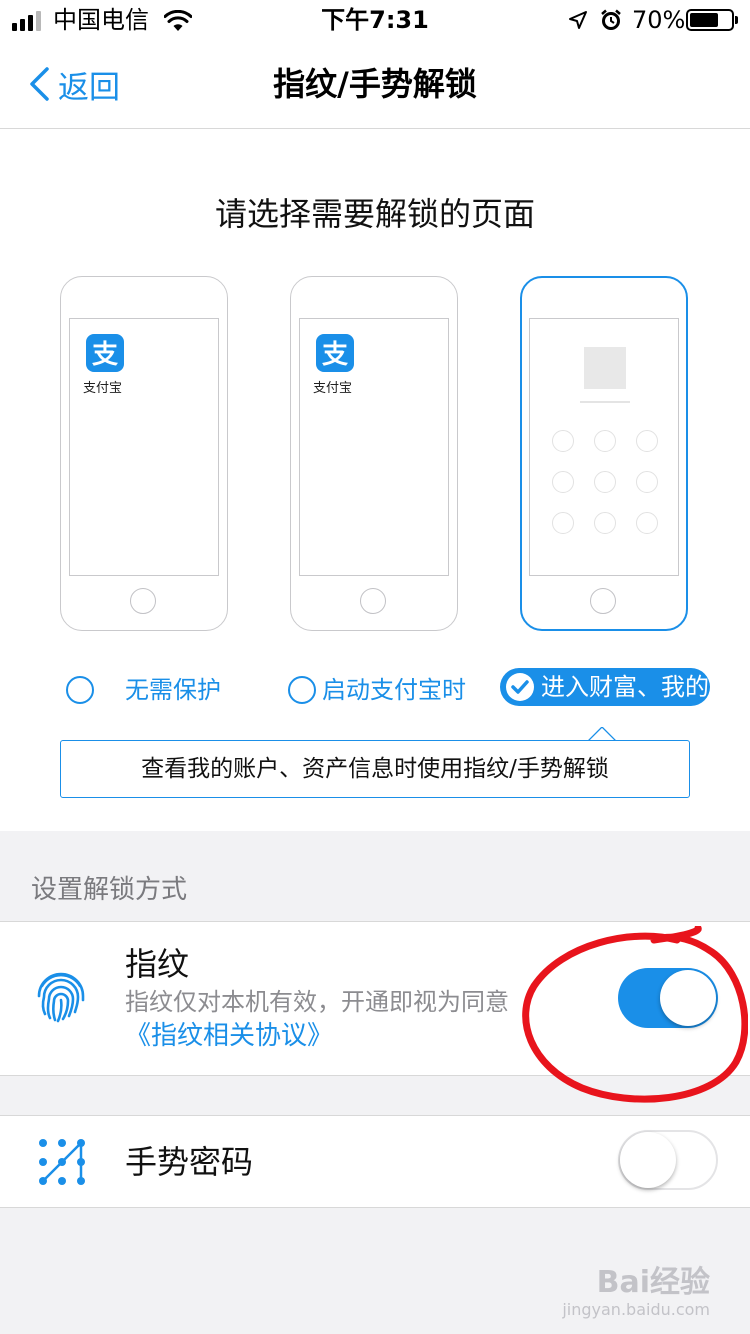 The image size is (750, 1334). What do you see at coordinates (394, 690) in the screenshot?
I see `option-label: 启动支付宝时` at bounding box center [394, 690].